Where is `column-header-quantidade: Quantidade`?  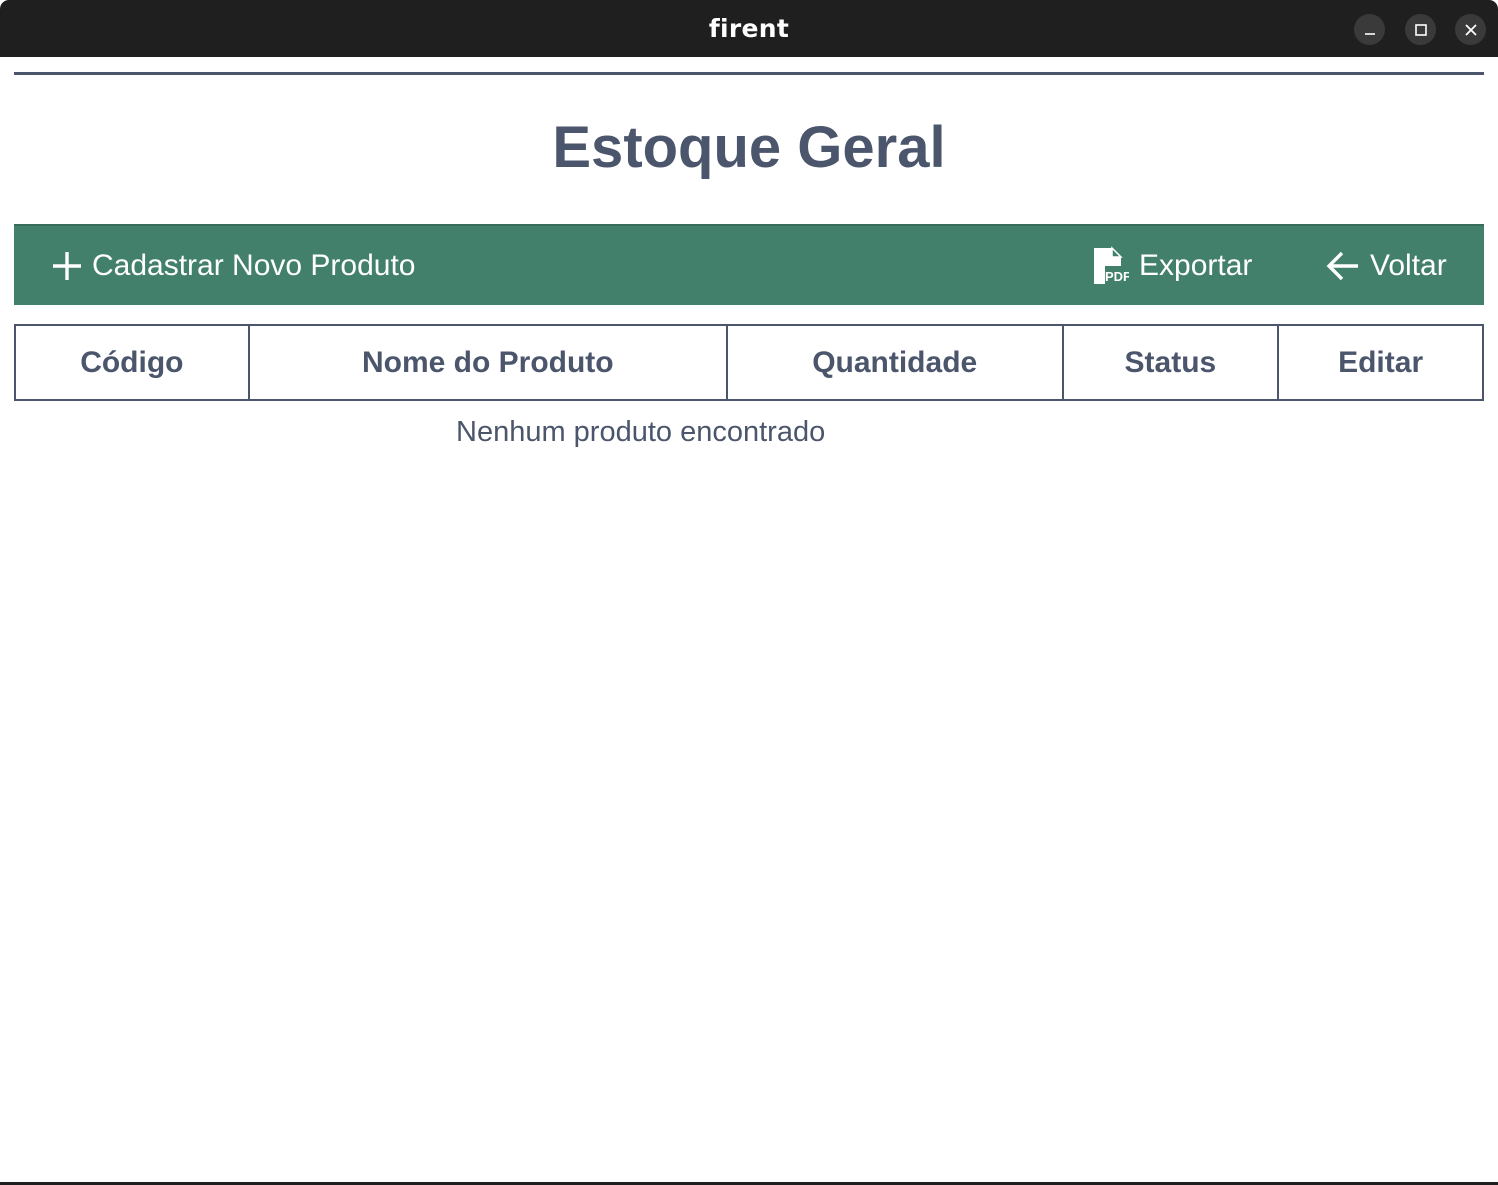 column-header-quantidade: Quantidade is located at coordinates (894, 362).